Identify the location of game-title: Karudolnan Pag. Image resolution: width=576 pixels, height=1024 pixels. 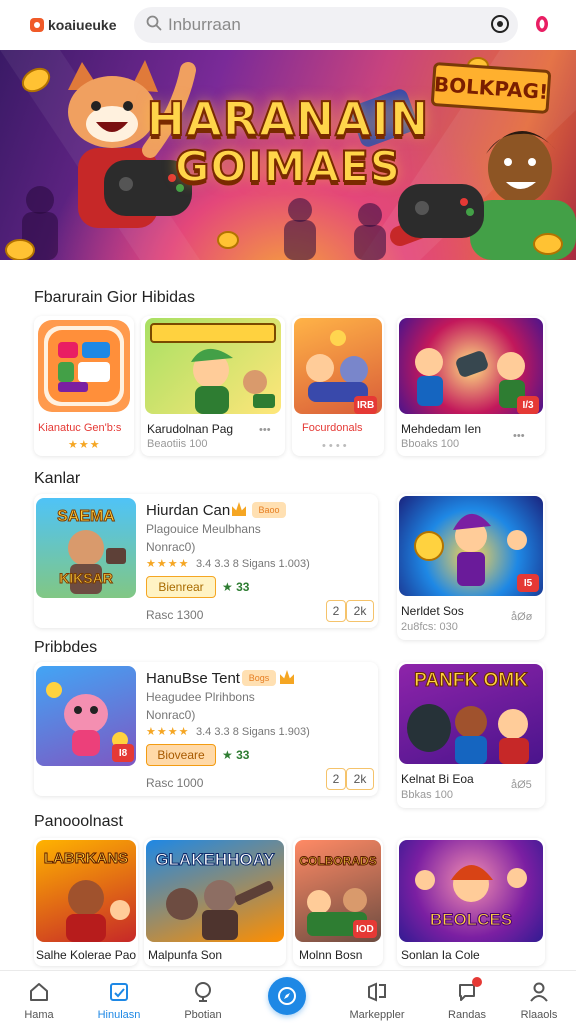
(190, 429).